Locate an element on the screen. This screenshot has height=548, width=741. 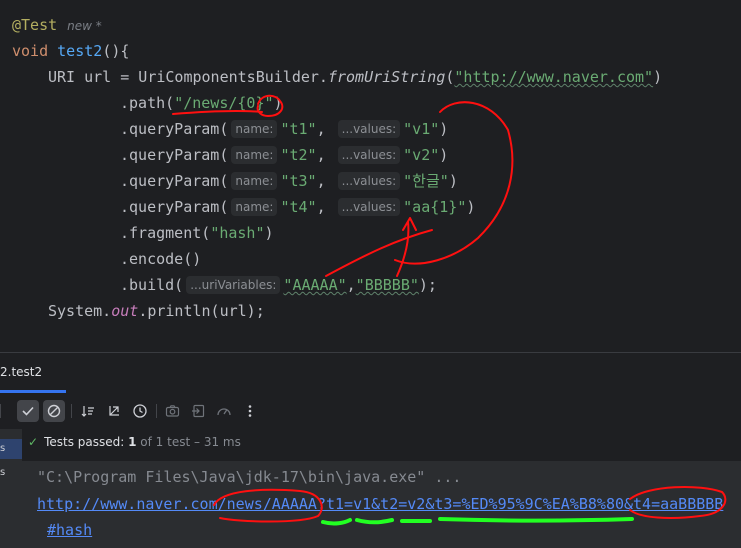
query-param-line: .queryParam(name: "t1", ...values: "v1") is located at coordinates (284, 129).